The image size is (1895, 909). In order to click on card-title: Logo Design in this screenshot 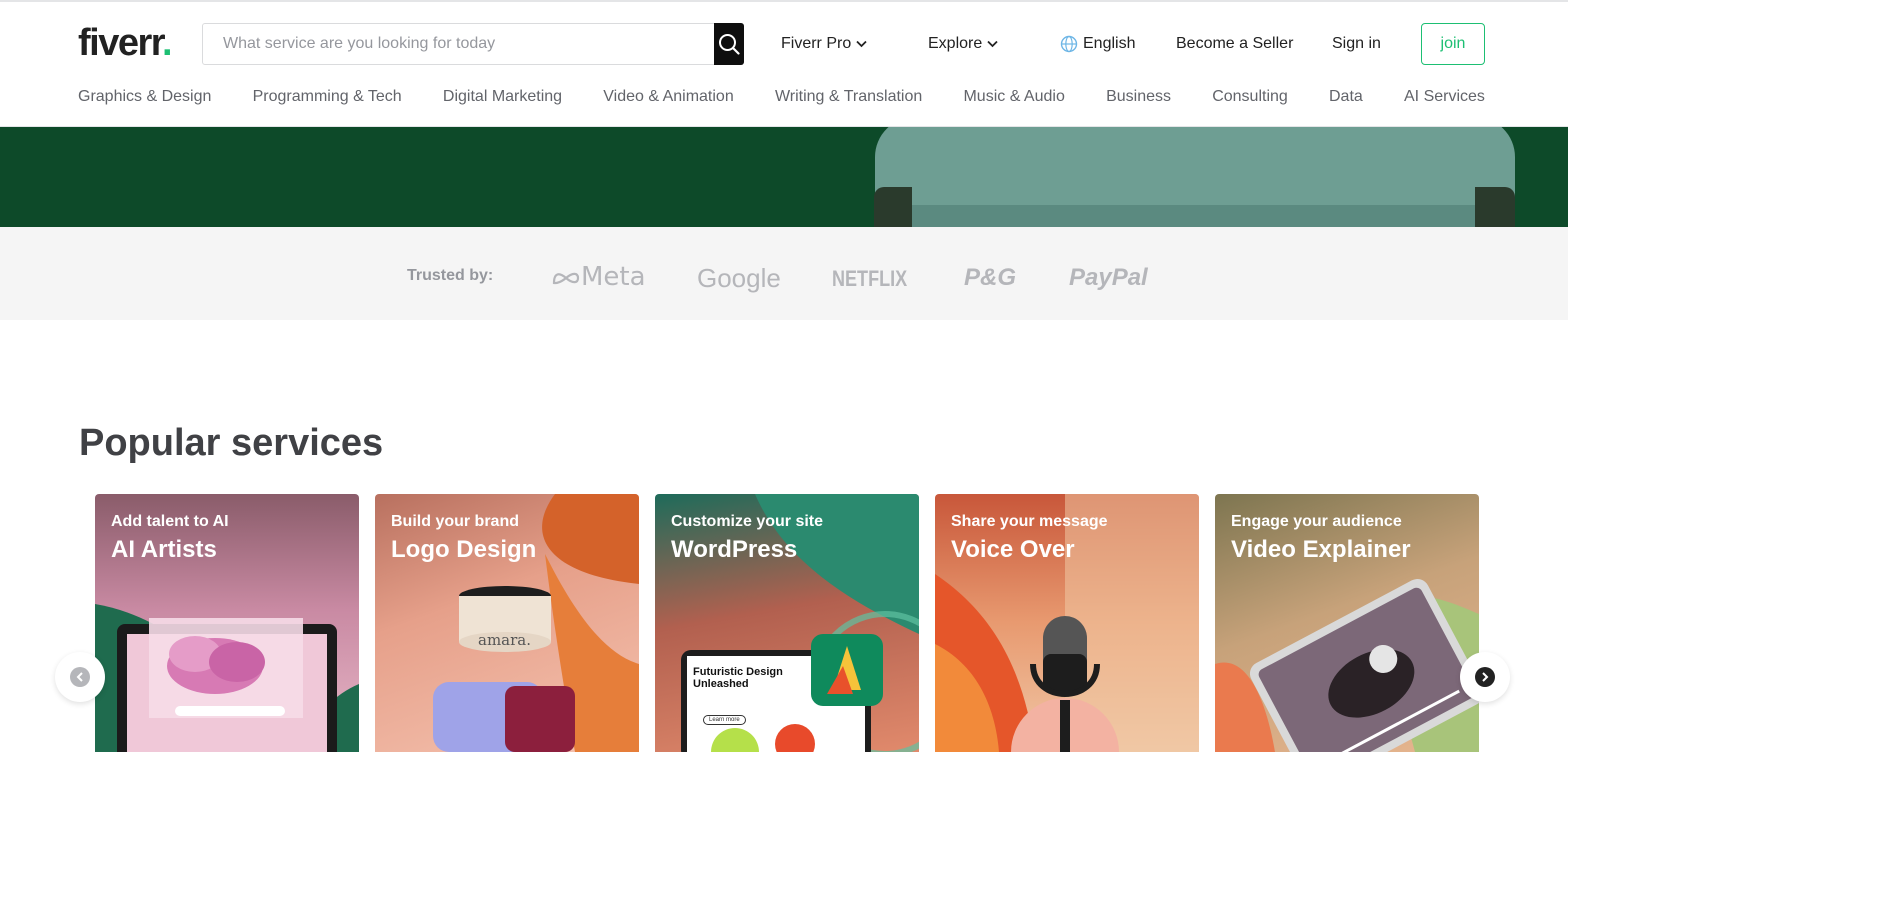, I will do `click(464, 549)`.